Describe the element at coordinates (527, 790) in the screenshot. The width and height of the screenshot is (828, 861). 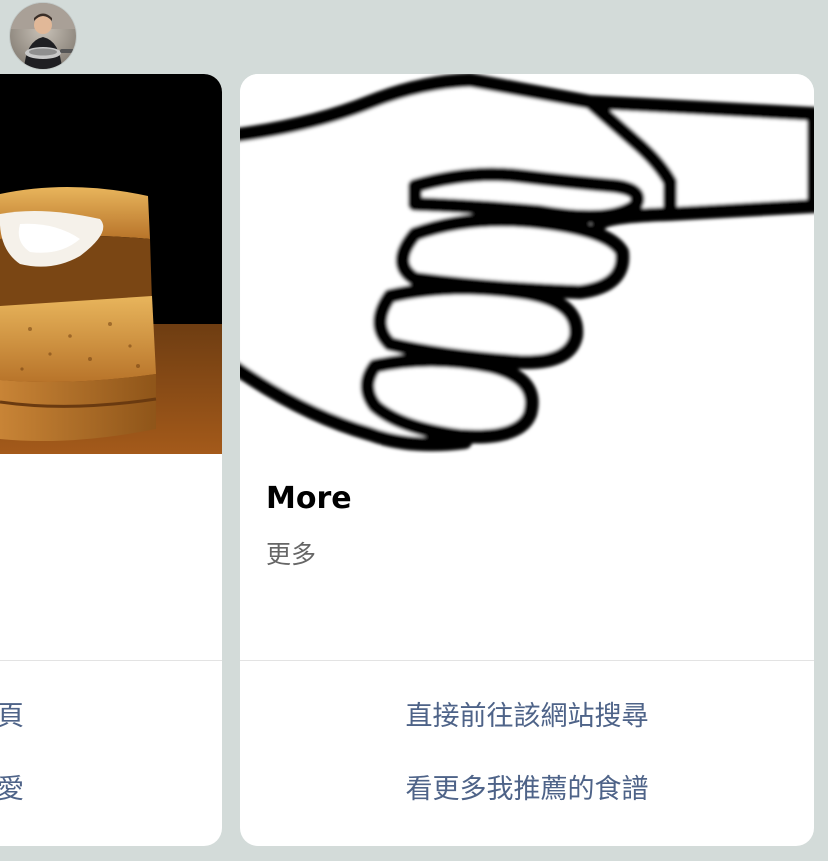
I see `more-recipes-button: 看更多我推薦的食譜` at that location.